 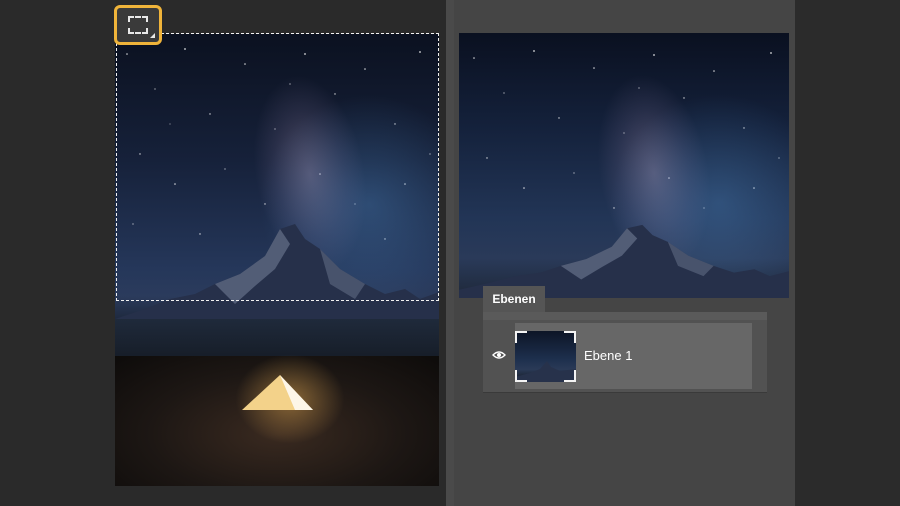 What do you see at coordinates (499, 355) in the screenshot?
I see `visibility-eye-icon` at bounding box center [499, 355].